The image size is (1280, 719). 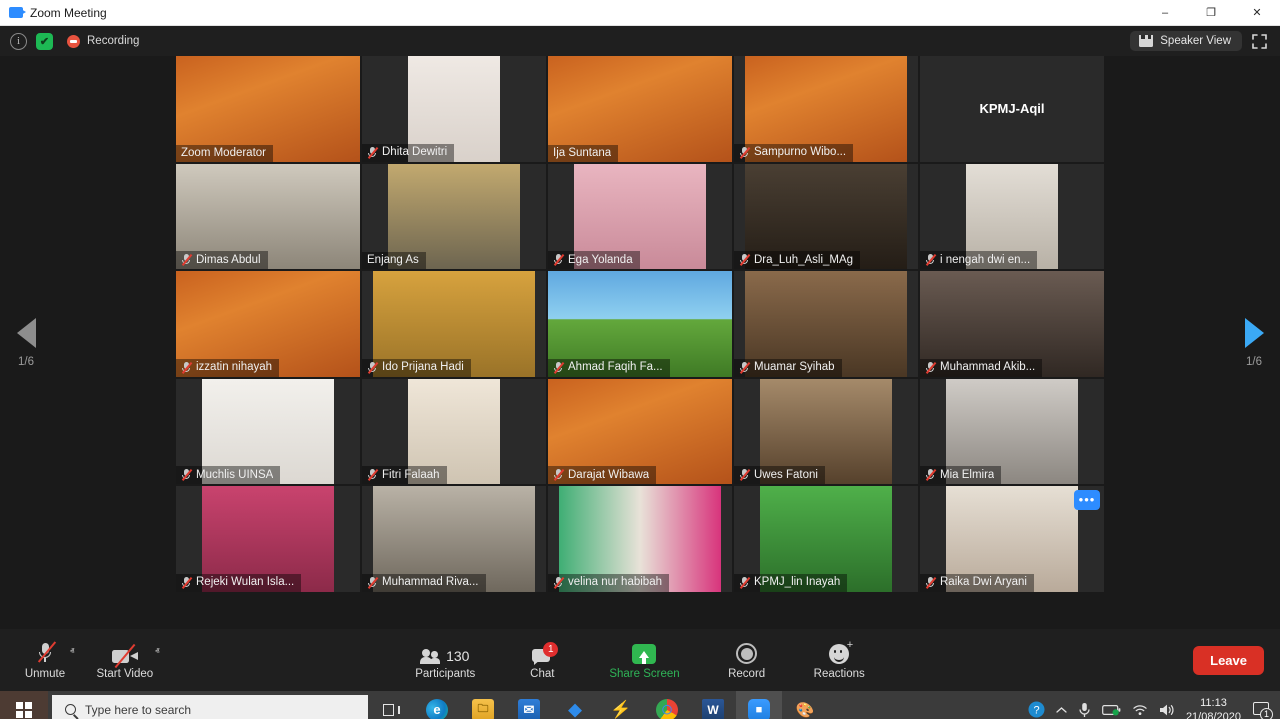 What do you see at coordinates (1257, 13) in the screenshot?
I see `close-button: ✕` at bounding box center [1257, 13].